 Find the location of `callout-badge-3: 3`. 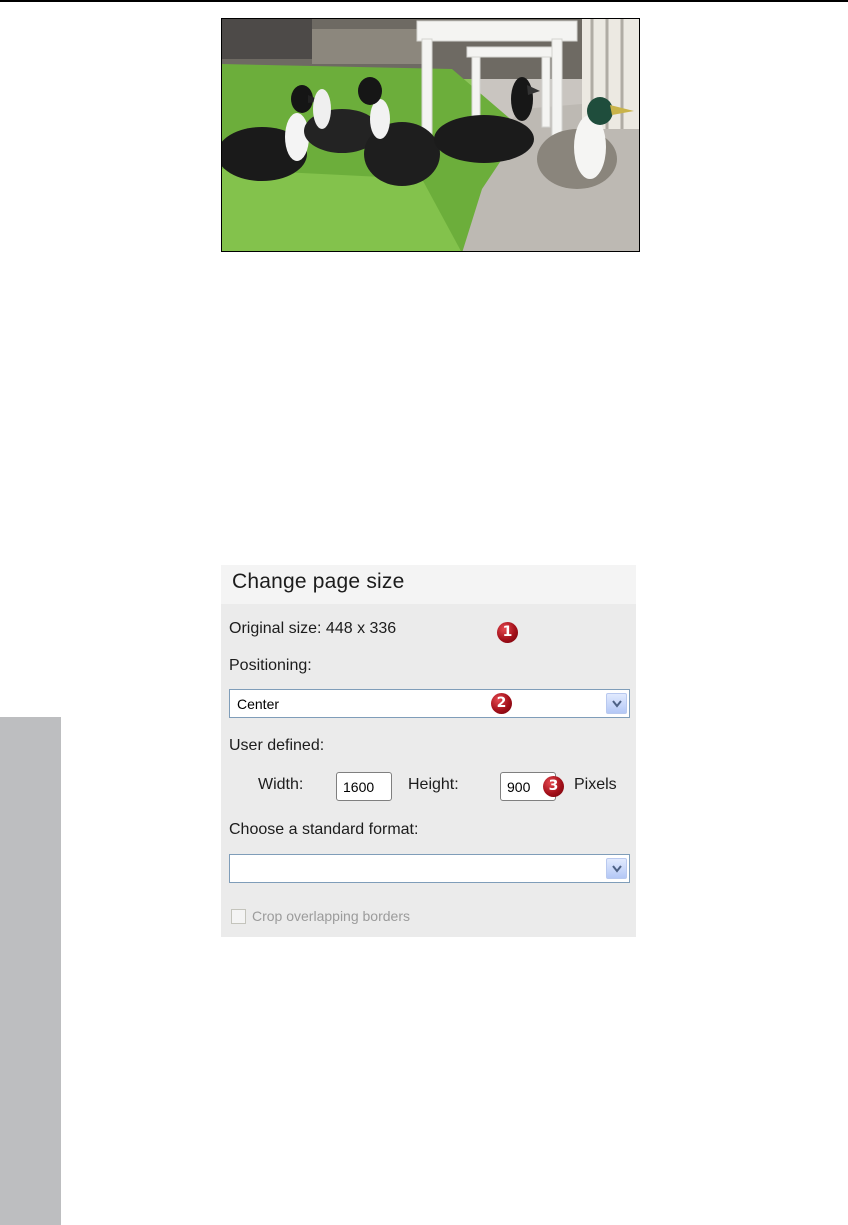

callout-badge-3: 3 is located at coordinates (553, 786).